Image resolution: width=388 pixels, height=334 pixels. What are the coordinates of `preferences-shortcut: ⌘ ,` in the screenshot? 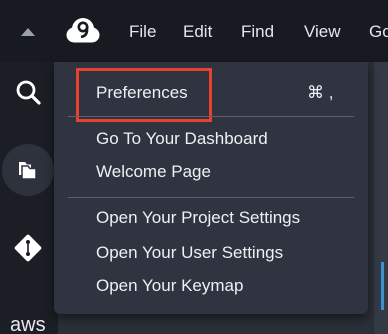 It's located at (320, 92).